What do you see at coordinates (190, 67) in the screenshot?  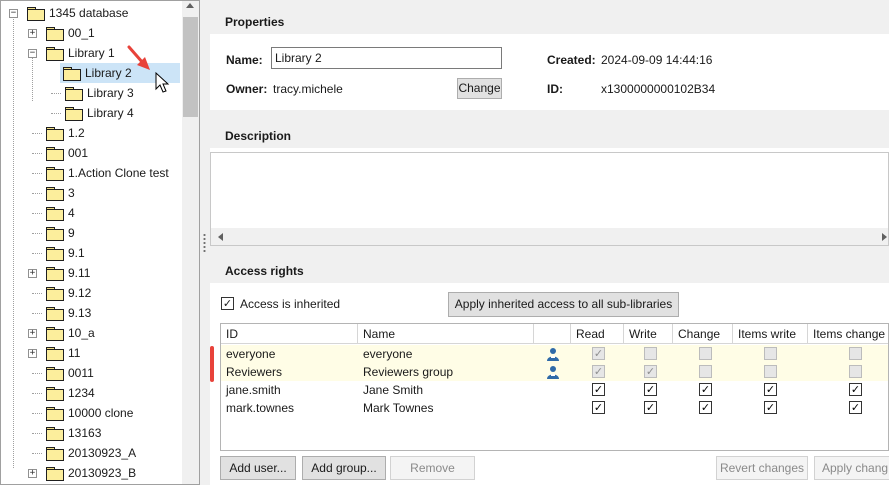 I see `tree-scroll-thumb` at bounding box center [190, 67].